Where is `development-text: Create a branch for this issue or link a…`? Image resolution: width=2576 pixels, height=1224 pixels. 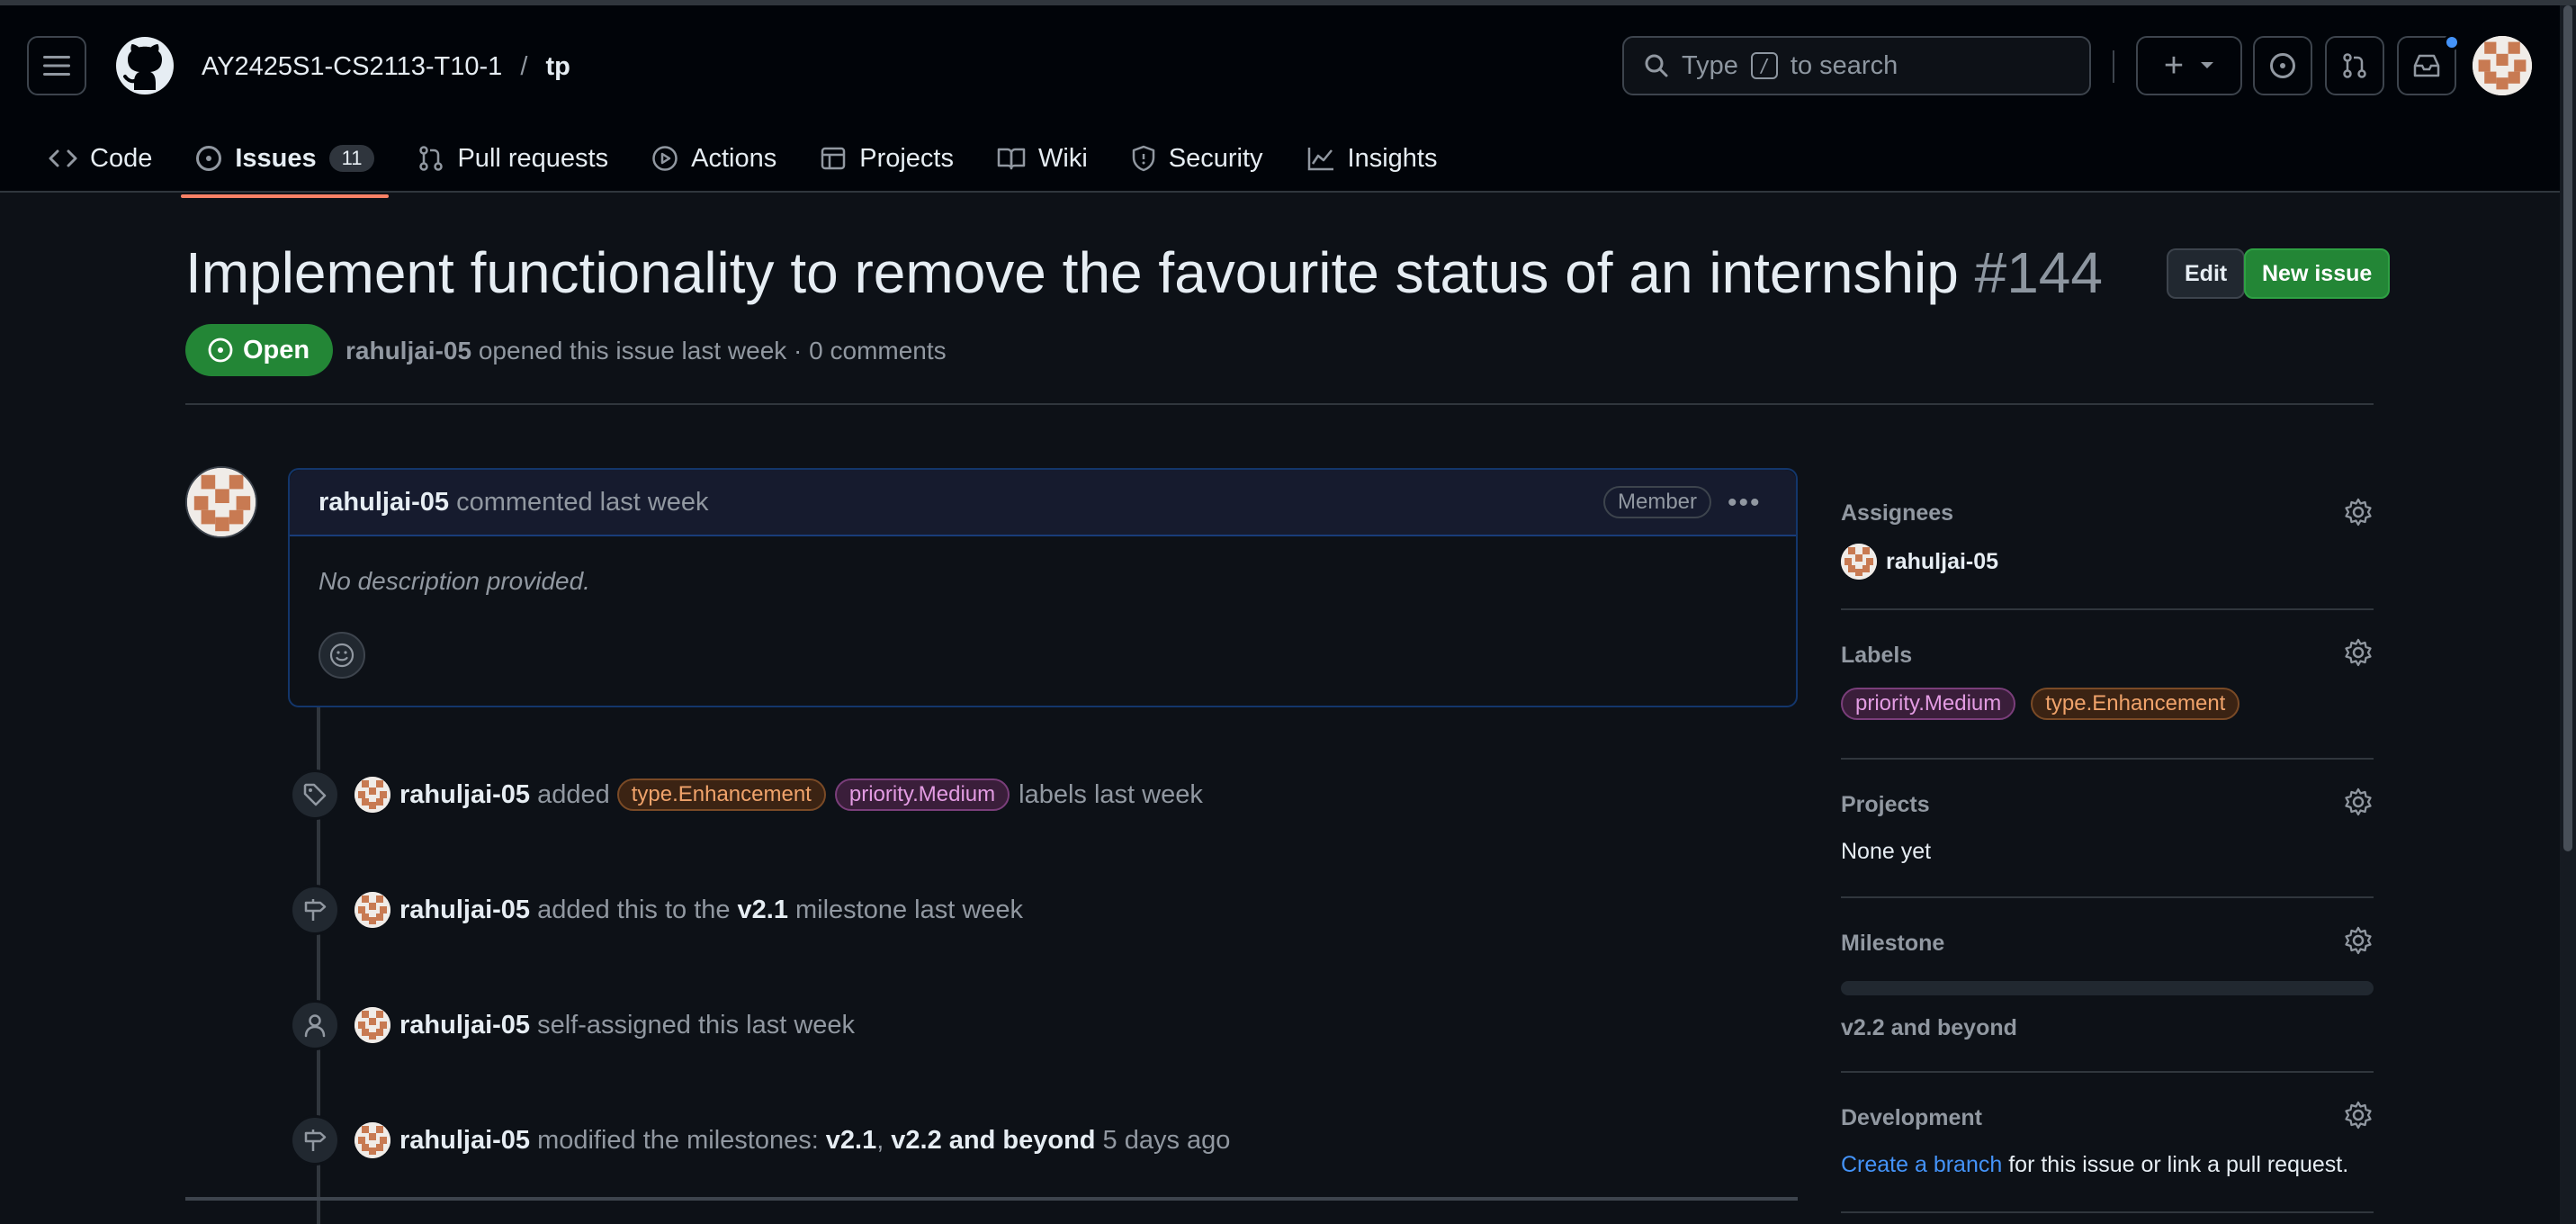 development-text: Create a branch for this issue or link a… is located at coordinates (2094, 1165).